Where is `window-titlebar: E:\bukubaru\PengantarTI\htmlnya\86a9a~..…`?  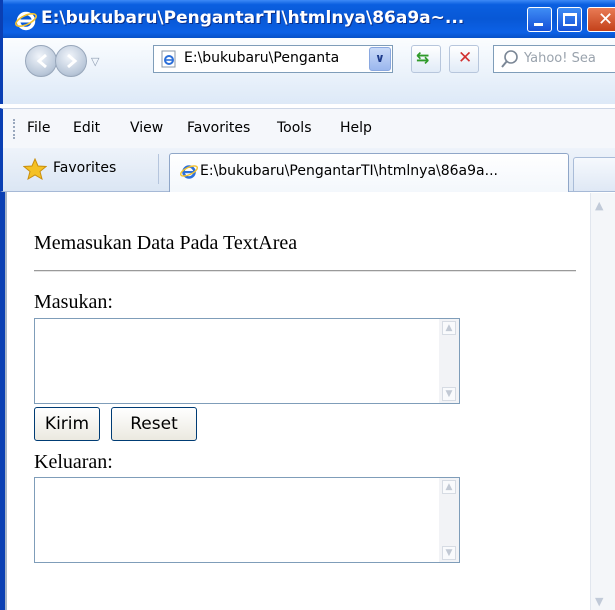
window-titlebar: E:\bukubaru\PengantarTI\htmlnya\86a9a~..… is located at coordinates (307, 19).